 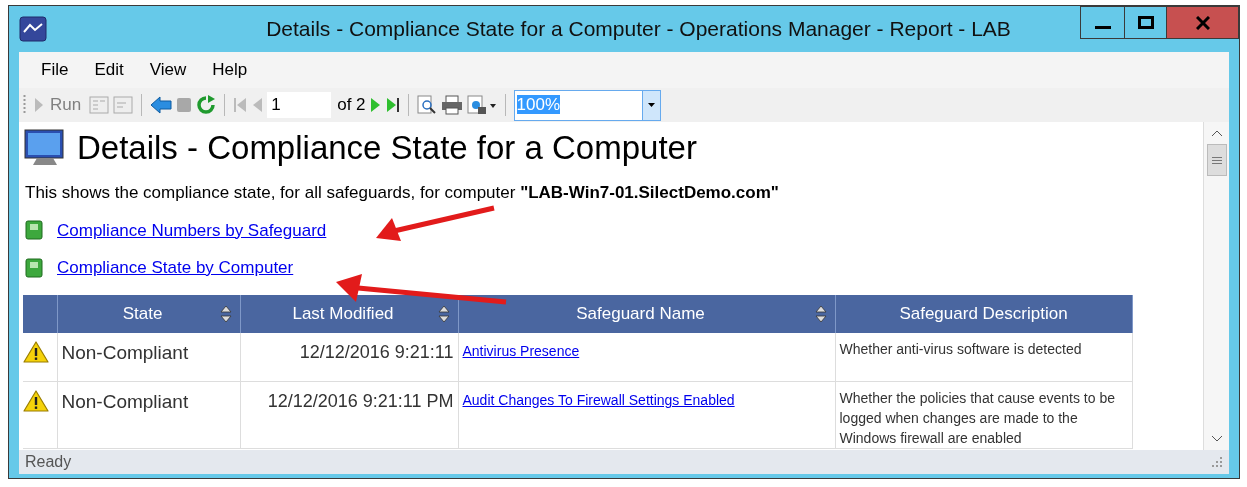 I want to click on report-title: Details - Compliance State for a Computer, so click(x=387, y=147).